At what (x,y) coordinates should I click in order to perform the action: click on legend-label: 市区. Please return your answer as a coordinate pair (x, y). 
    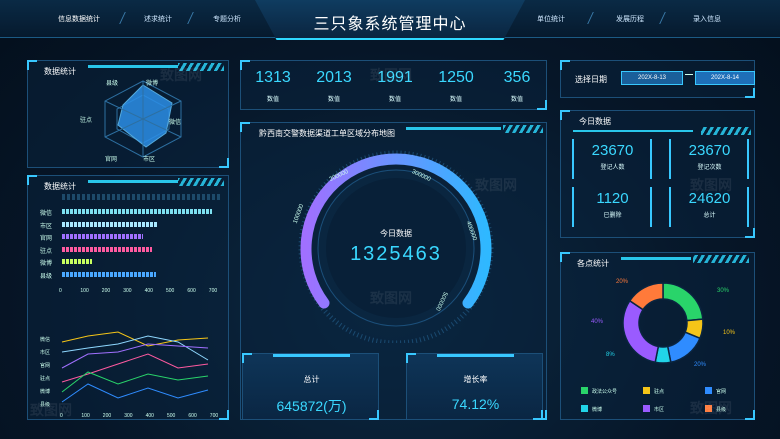
    Looking at the image, I should click on (659, 410).